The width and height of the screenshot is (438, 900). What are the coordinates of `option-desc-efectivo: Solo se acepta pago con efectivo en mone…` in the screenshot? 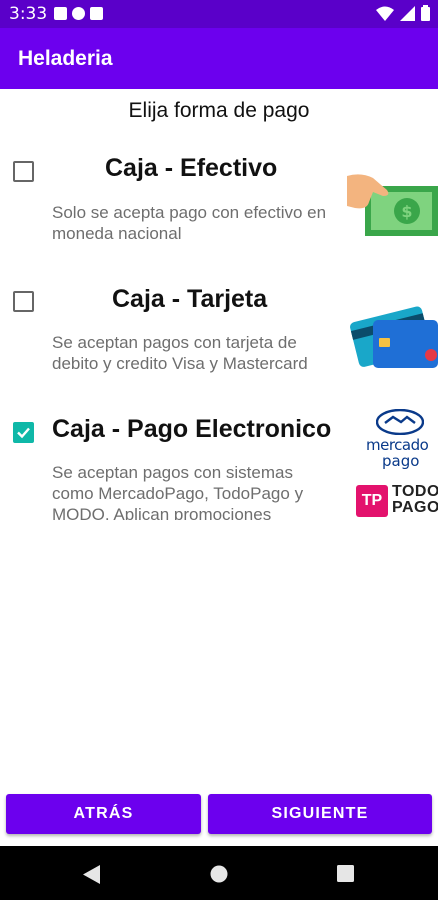 It's located at (189, 223).